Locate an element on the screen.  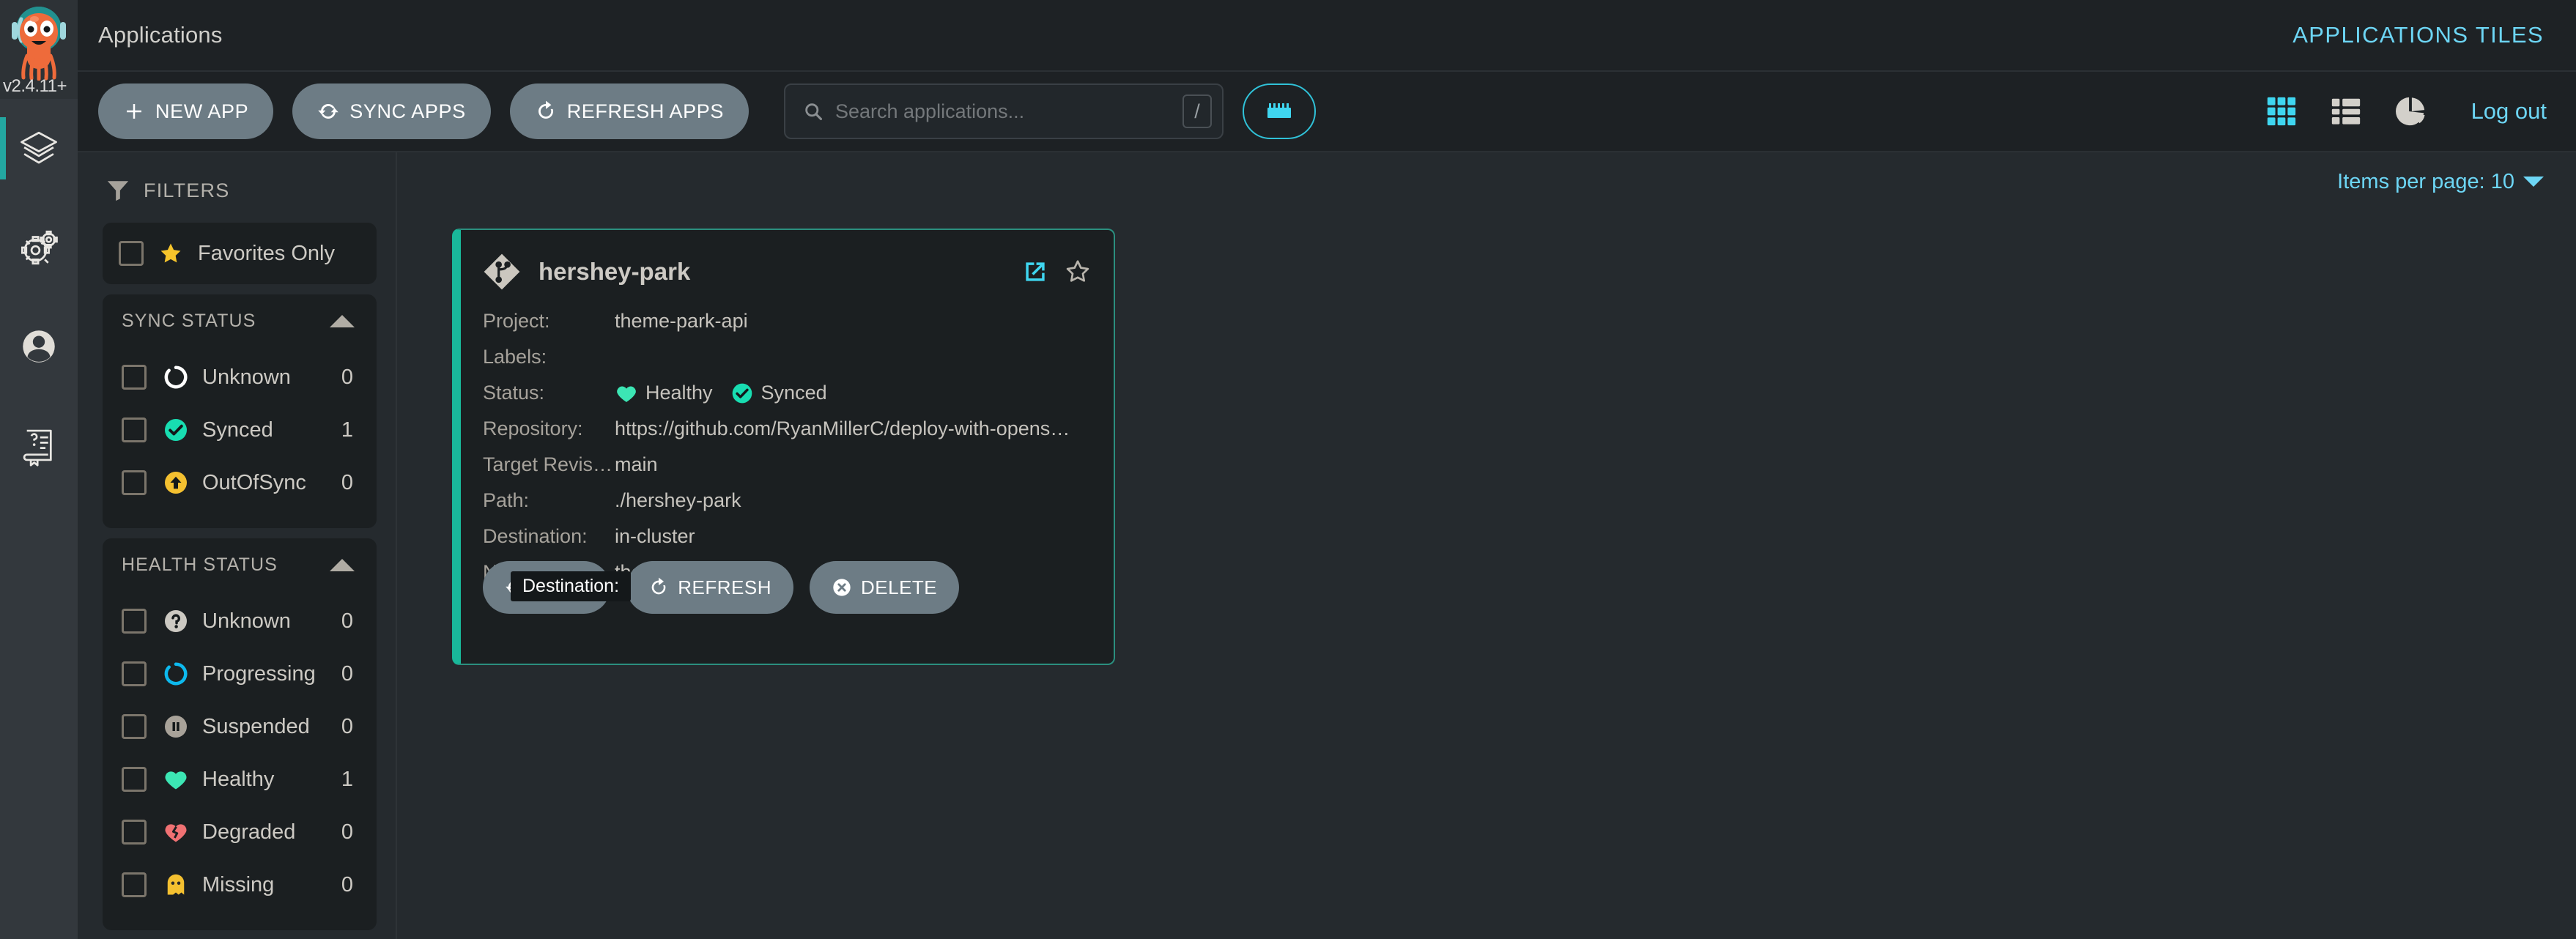
sidebar-item-applications is located at coordinates (39, 148).